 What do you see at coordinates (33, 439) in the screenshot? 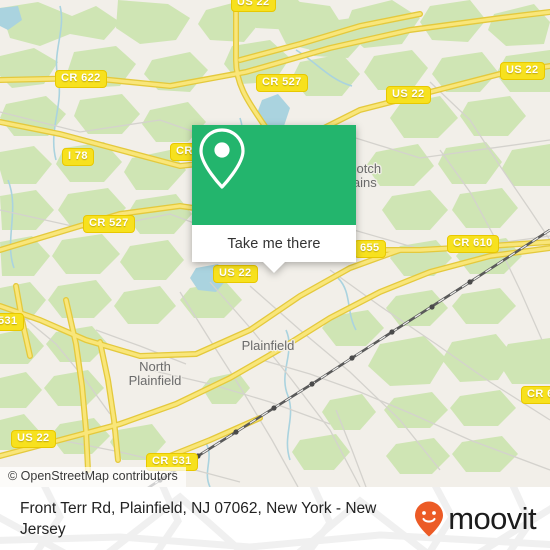
I see `shield-us-22-low: US 22` at bounding box center [33, 439].